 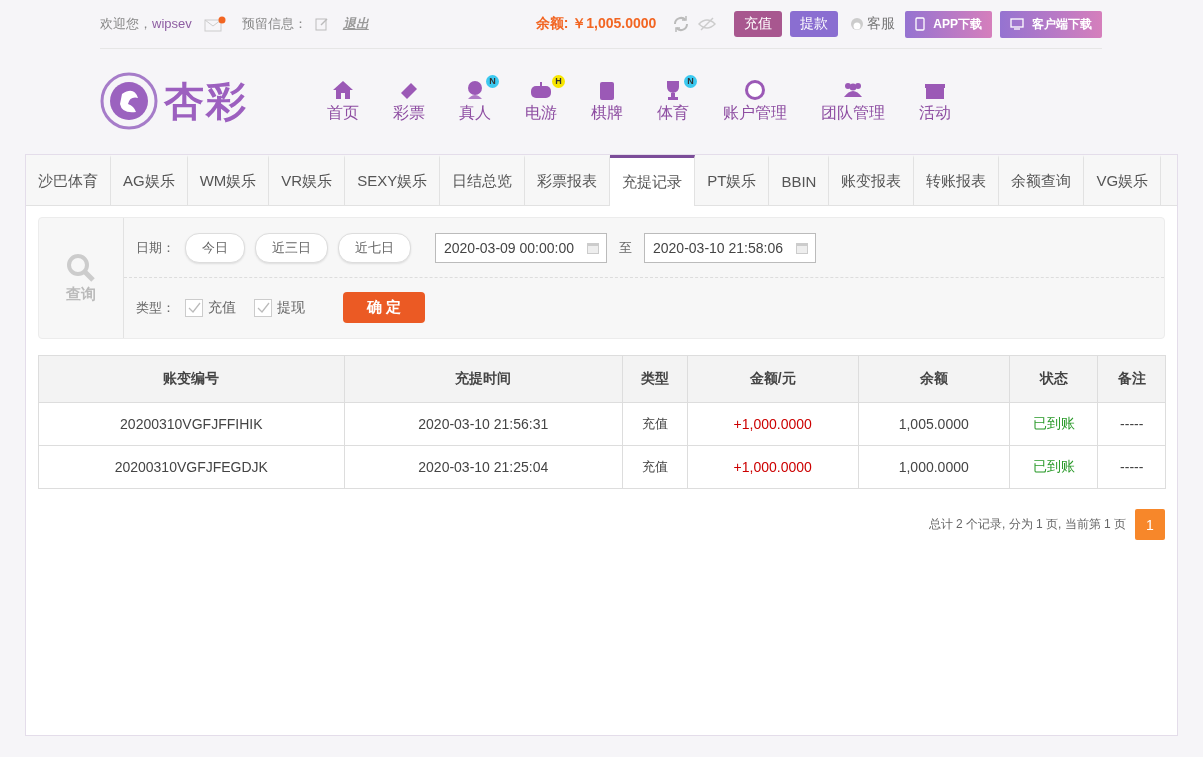 What do you see at coordinates (558, 81) in the screenshot?
I see `nav-badge: H` at bounding box center [558, 81].